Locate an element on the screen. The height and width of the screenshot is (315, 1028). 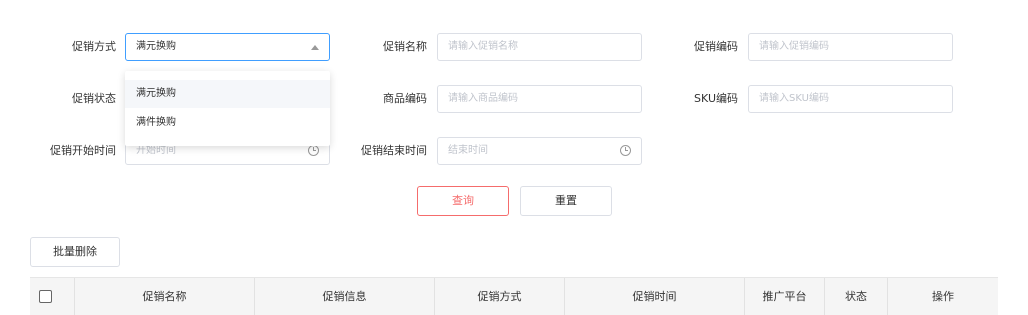
table-header: 促销名称 促销信息 促销方式 促销时间 推广平台 状态 操作 is located at coordinates (514, 296).